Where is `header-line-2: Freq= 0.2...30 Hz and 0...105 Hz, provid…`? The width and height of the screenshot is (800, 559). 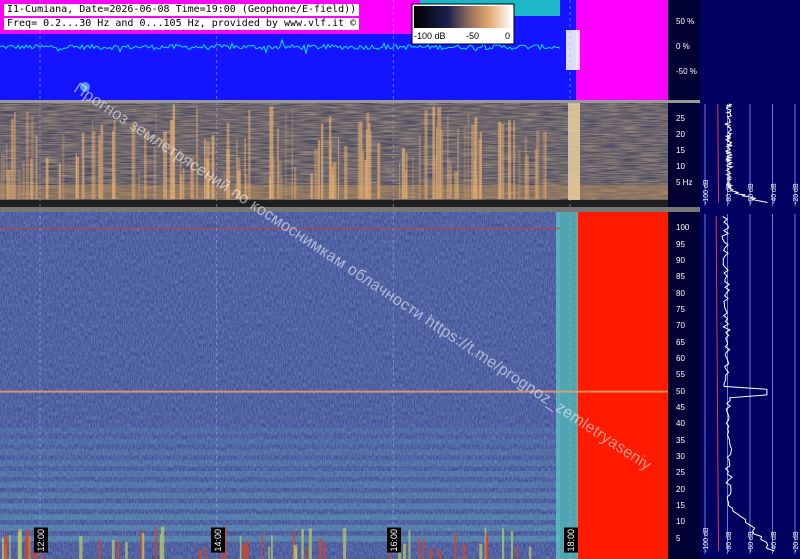
header-line-2: Freq= 0.2...30 Hz and 0...105 Hz, provid… is located at coordinates (182, 24).